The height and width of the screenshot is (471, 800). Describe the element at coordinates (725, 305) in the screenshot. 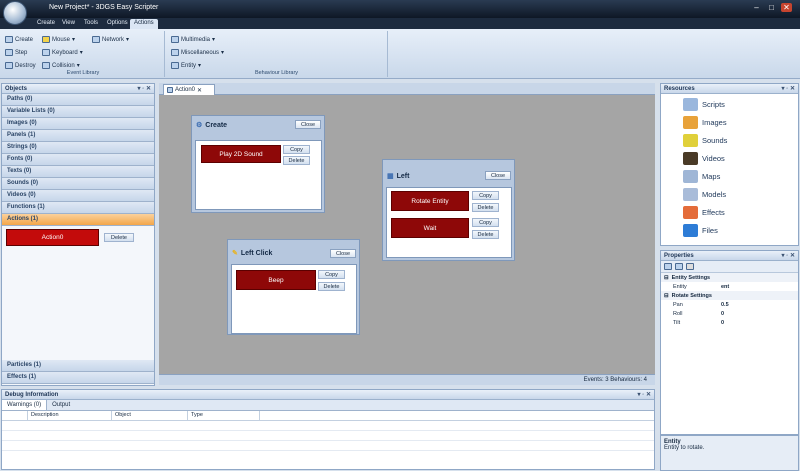

I see `property-value: 0.5` at that location.